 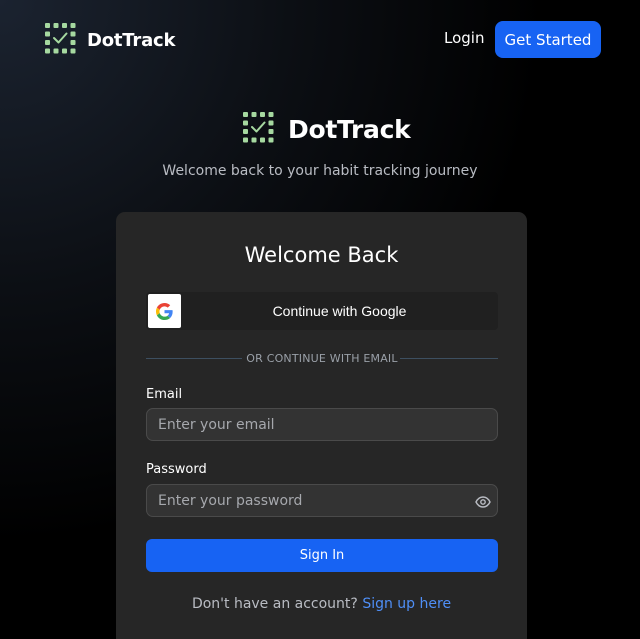 I want to click on google-icon, so click(x=164, y=311).